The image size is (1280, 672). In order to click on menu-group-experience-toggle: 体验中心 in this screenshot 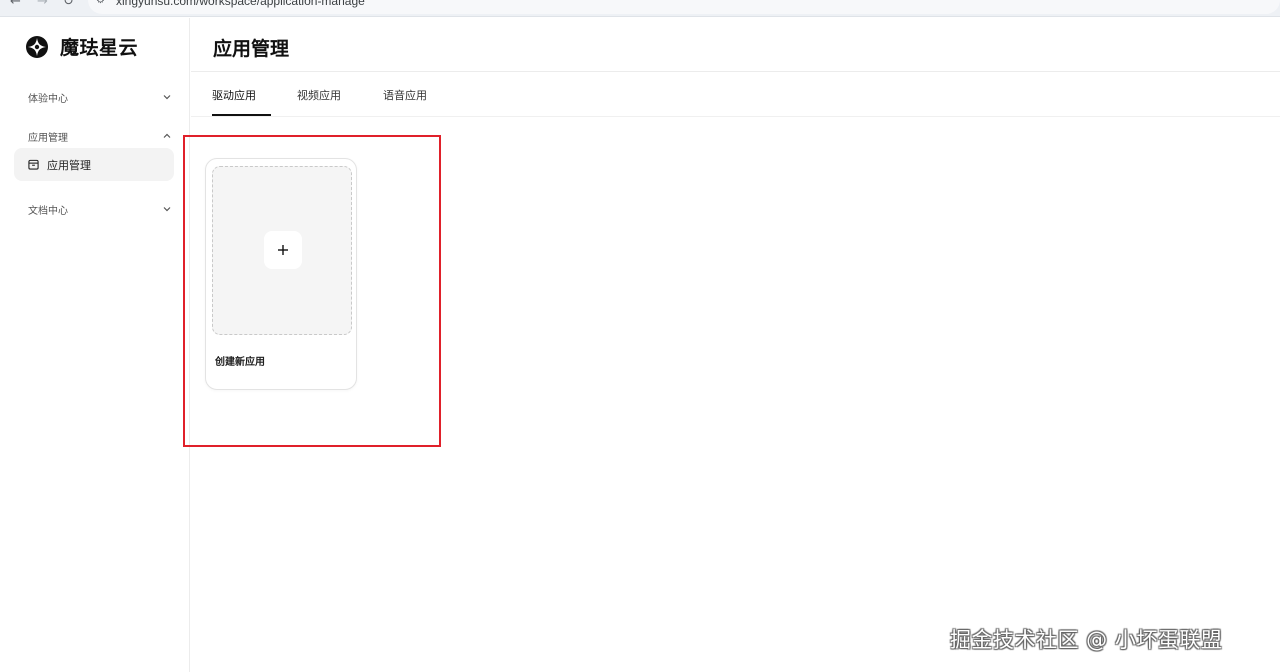, I will do `click(95, 97)`.